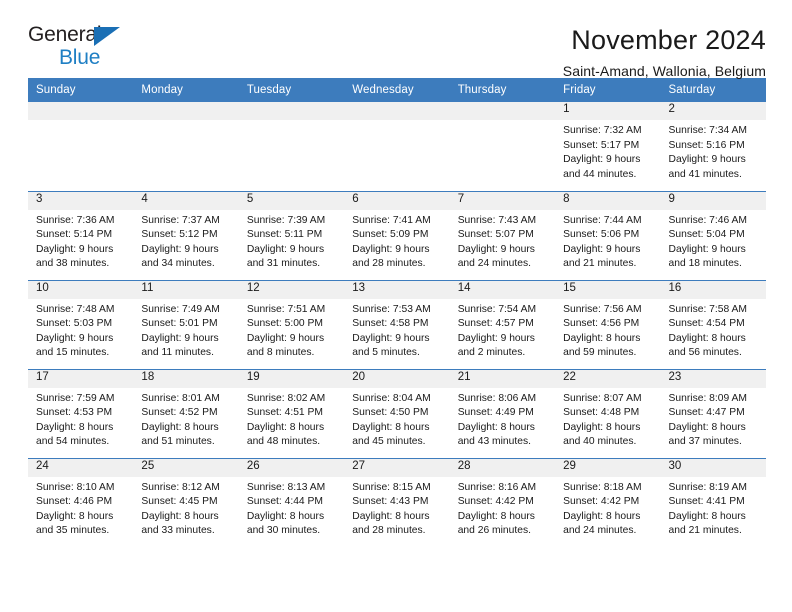 This screenshot has width=792, height=612. Describe the element at coordinates (602, 487) in the screenshot. I see `sunrise-text: Sunrise: 8:18 AM` at that location.